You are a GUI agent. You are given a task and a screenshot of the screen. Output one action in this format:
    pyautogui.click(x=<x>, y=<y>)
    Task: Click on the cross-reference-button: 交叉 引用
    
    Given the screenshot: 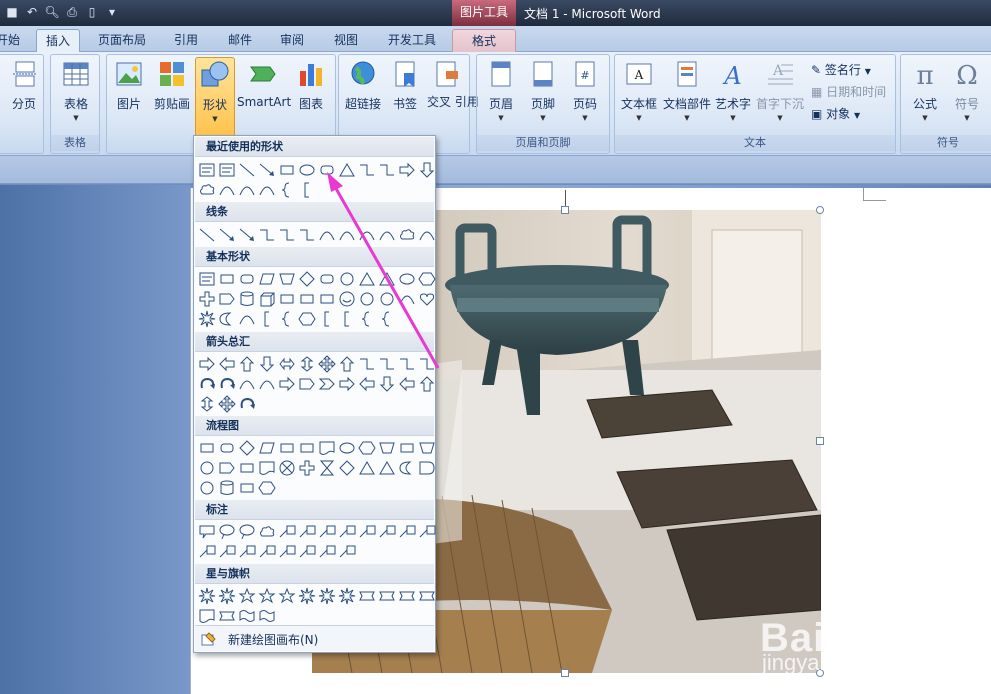 What is the action you would take?
    pyautogui.click(x=453, y=84)
    